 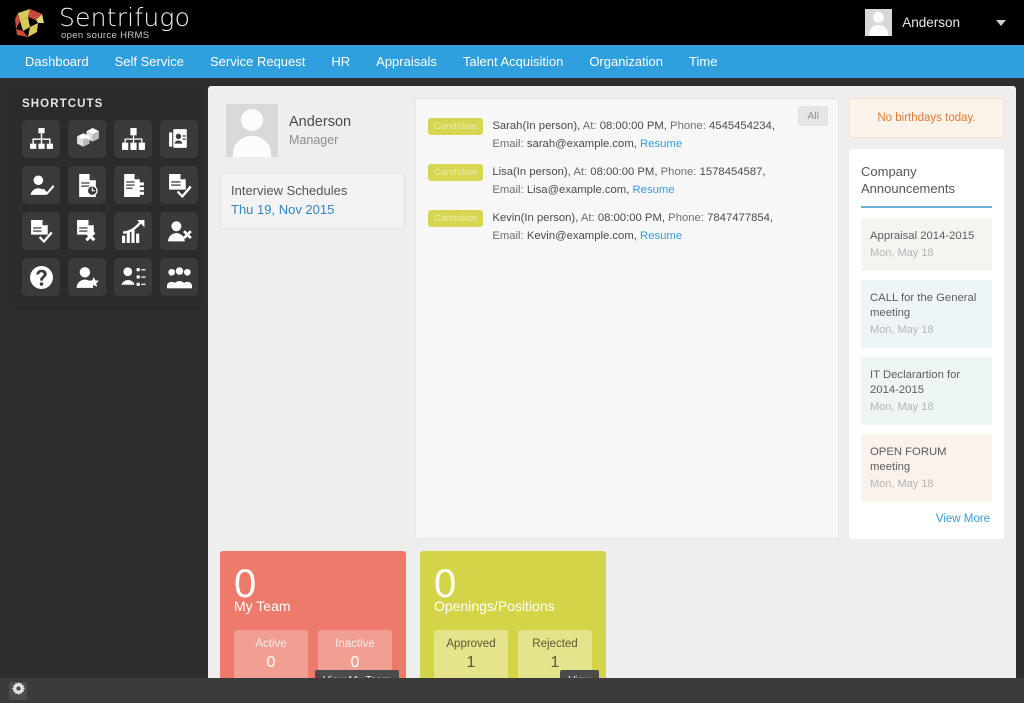 I want to click on server-rack-icon, so click(x=133, y=139).